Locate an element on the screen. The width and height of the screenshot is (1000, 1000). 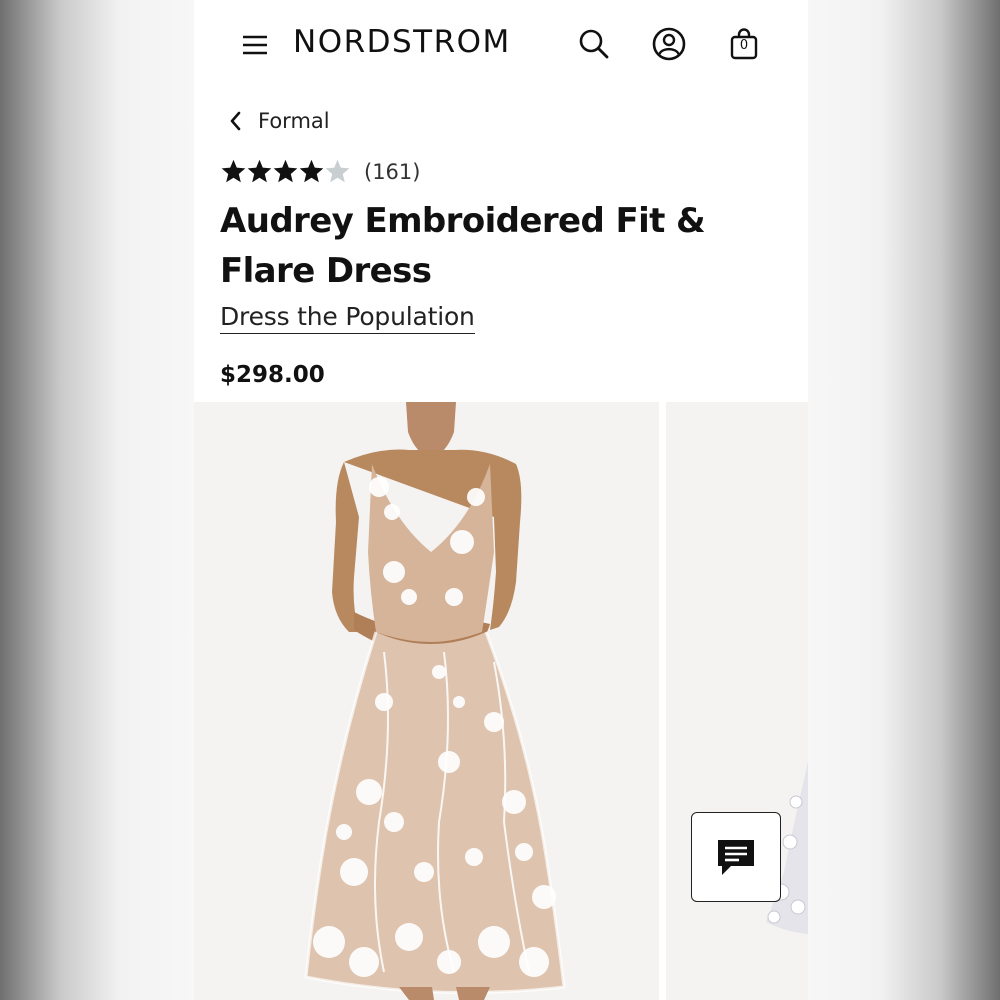
account-icon is located at coordinates (669, 44).